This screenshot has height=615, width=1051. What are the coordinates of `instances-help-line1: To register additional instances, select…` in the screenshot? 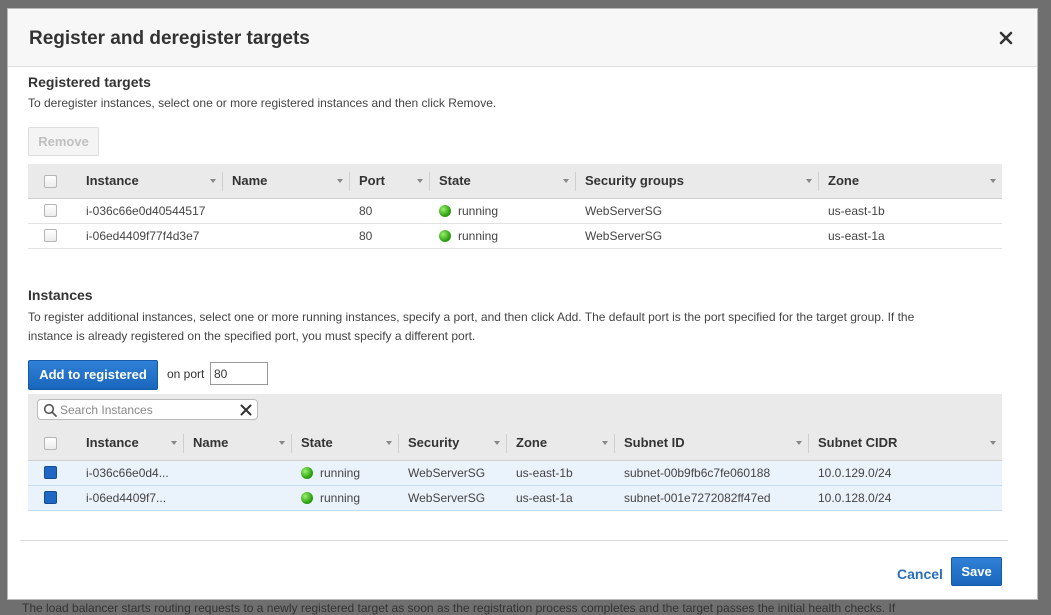 It's located at (471, 317).